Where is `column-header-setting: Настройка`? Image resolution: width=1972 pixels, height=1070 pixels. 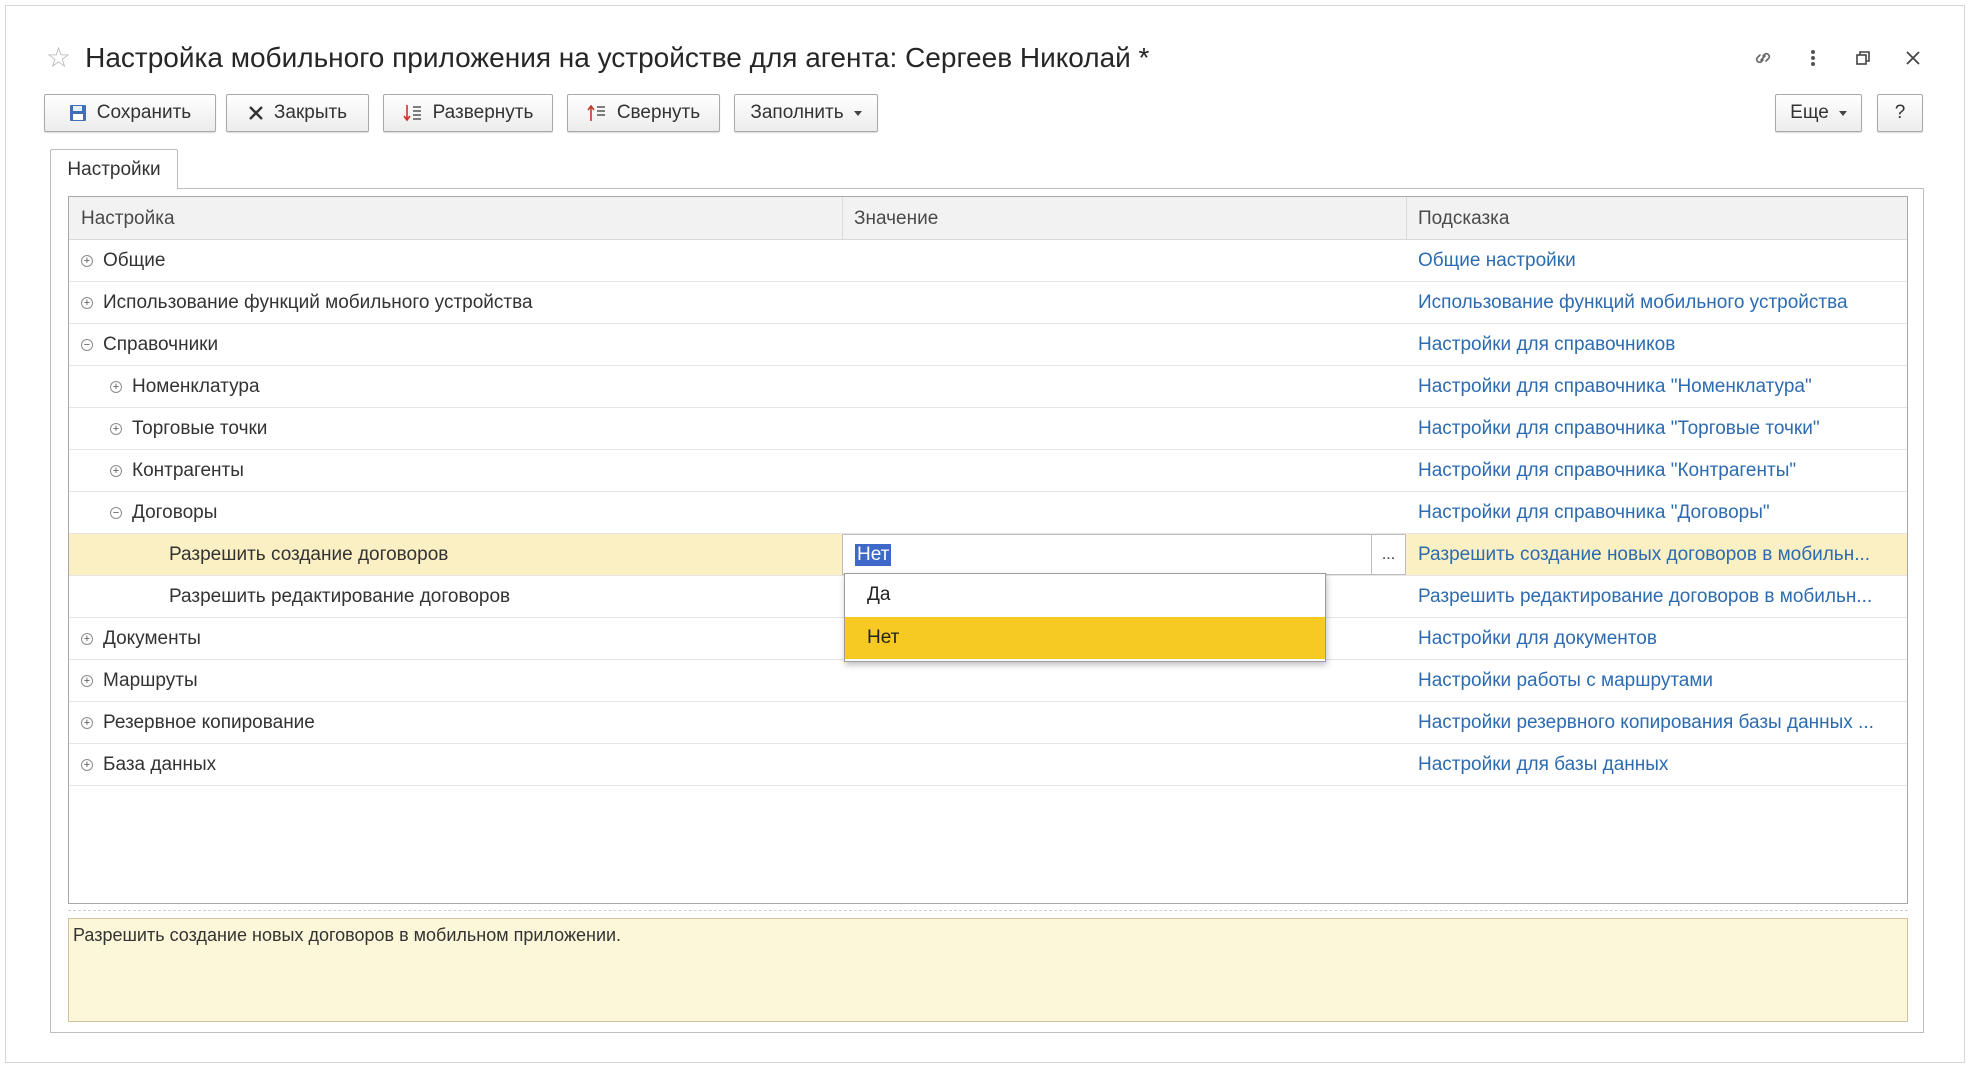
column-header-setting: Настройка is located at coordinates (455, 218).